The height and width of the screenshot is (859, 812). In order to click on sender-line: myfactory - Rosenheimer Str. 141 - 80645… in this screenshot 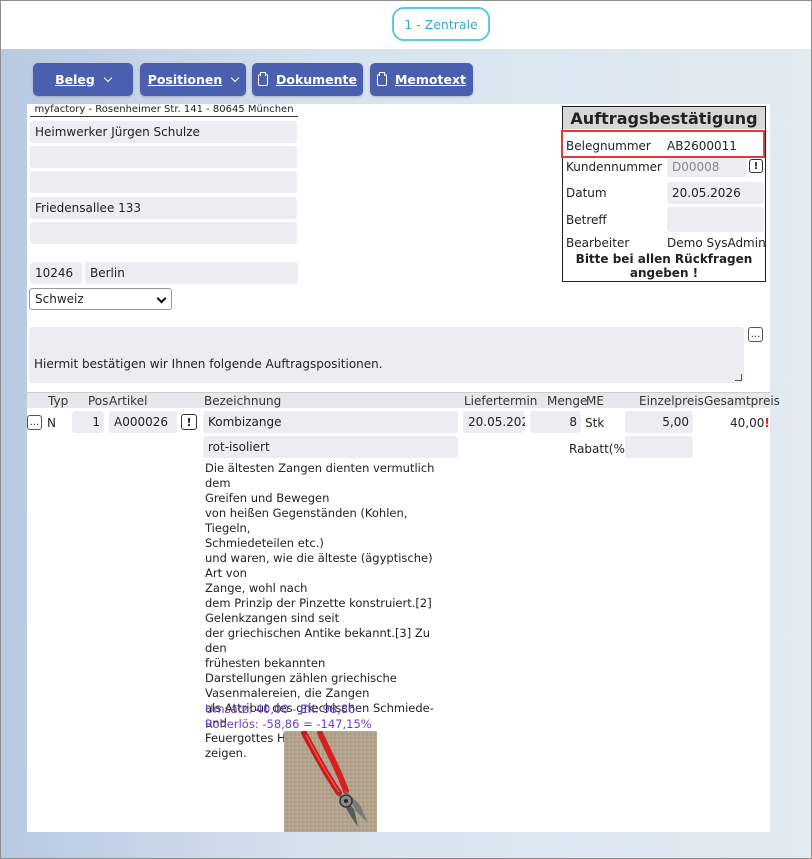, I will do `click(164, 110)`.